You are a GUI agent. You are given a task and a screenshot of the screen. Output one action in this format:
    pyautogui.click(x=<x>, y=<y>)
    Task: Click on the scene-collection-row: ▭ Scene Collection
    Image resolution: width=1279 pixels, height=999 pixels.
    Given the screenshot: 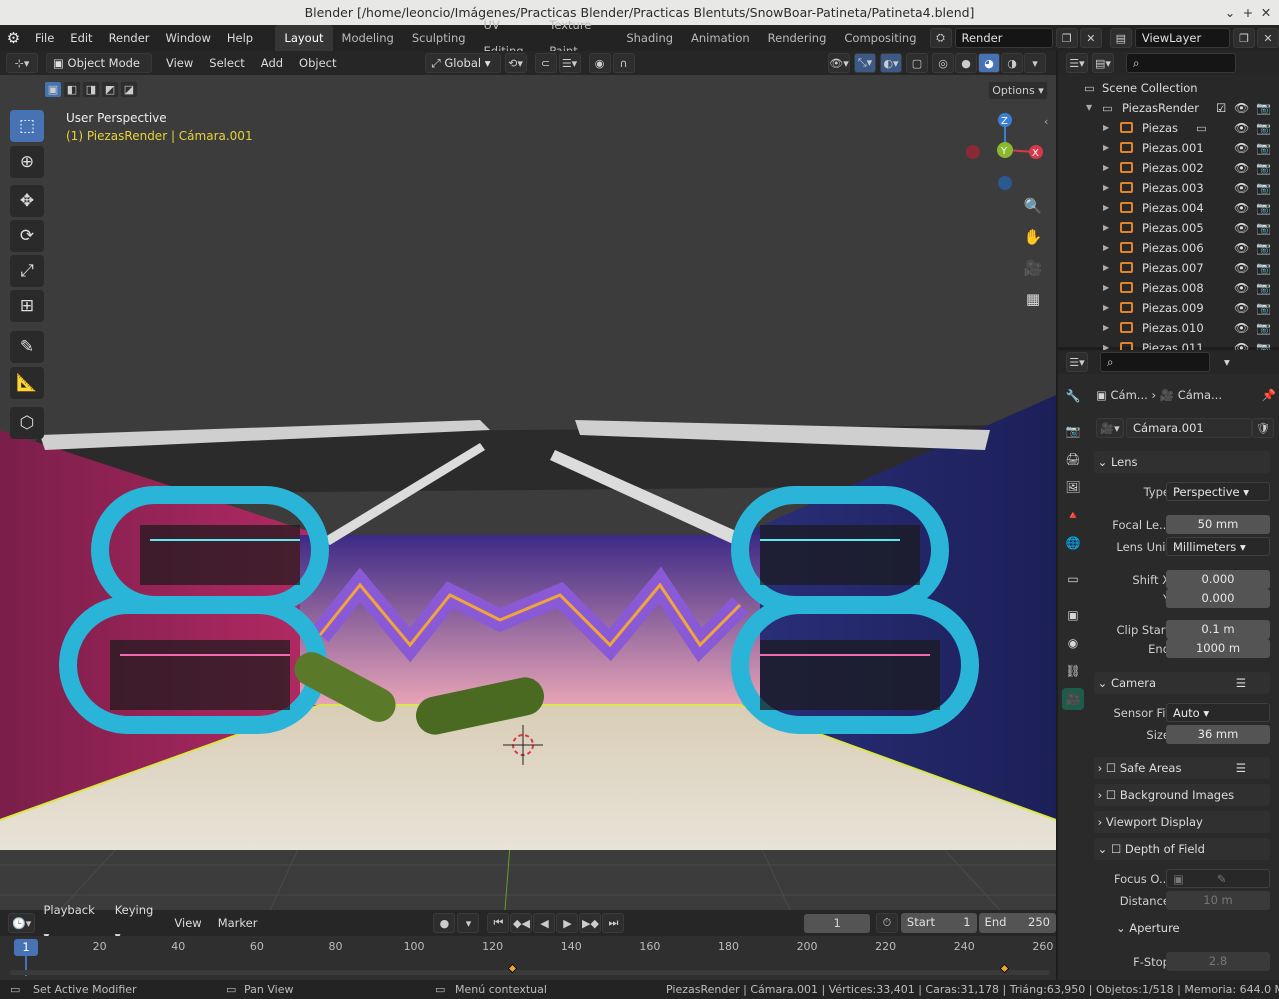 What is the action you would take?
    pyautogui.click(x=1168, y=88)
    